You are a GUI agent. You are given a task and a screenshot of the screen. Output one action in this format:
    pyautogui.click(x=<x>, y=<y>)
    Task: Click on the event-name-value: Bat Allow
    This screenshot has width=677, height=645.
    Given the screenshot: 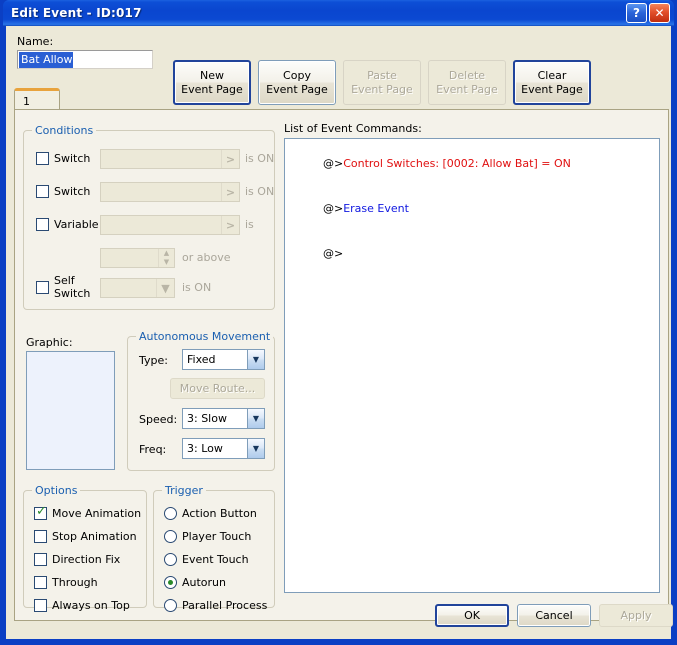 What is the action you would take?
    pyautogui.click(x=46, y=59)
    